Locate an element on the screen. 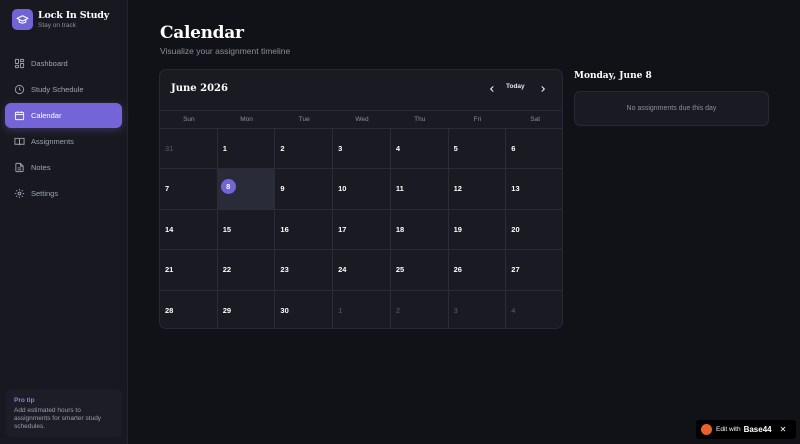 The width and height of the screenshot is (800, 444). calendar-day-cell: 7 is located at coordinates (189, 188).